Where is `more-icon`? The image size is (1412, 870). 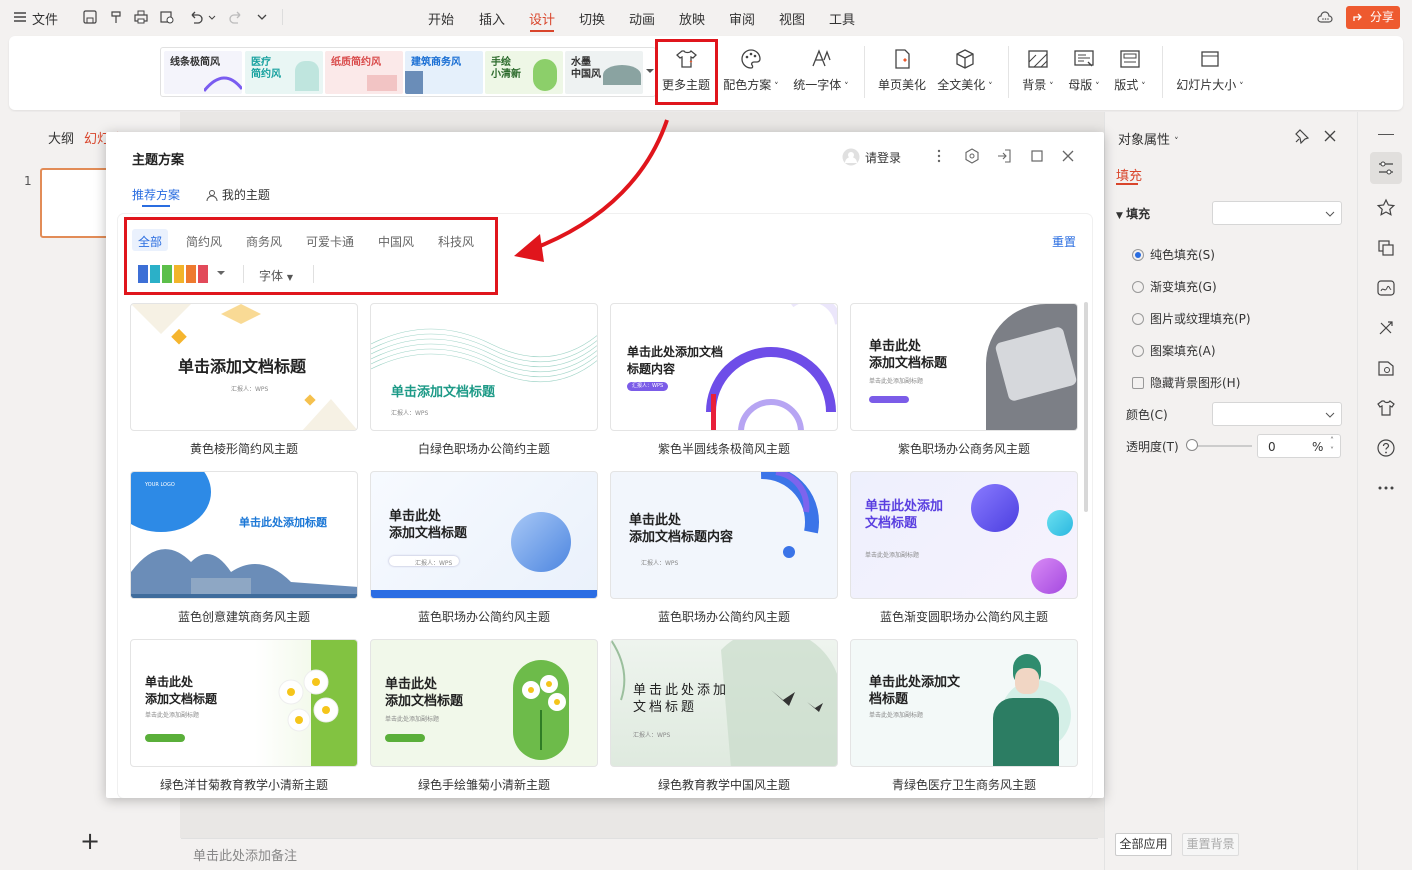 more-icon is located at coordinates (1386, 488).